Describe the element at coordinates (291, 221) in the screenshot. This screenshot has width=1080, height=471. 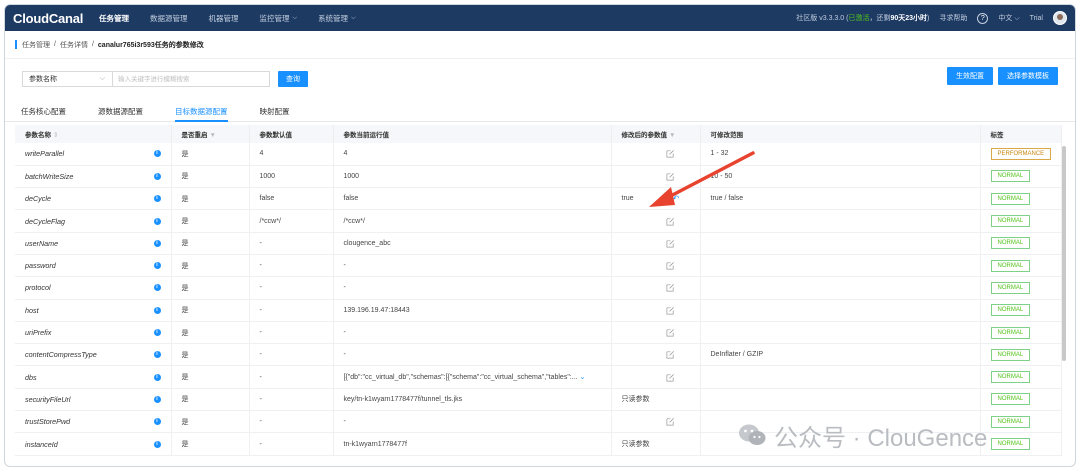
I see `default-value-cell: /*ccw*/` at that location.